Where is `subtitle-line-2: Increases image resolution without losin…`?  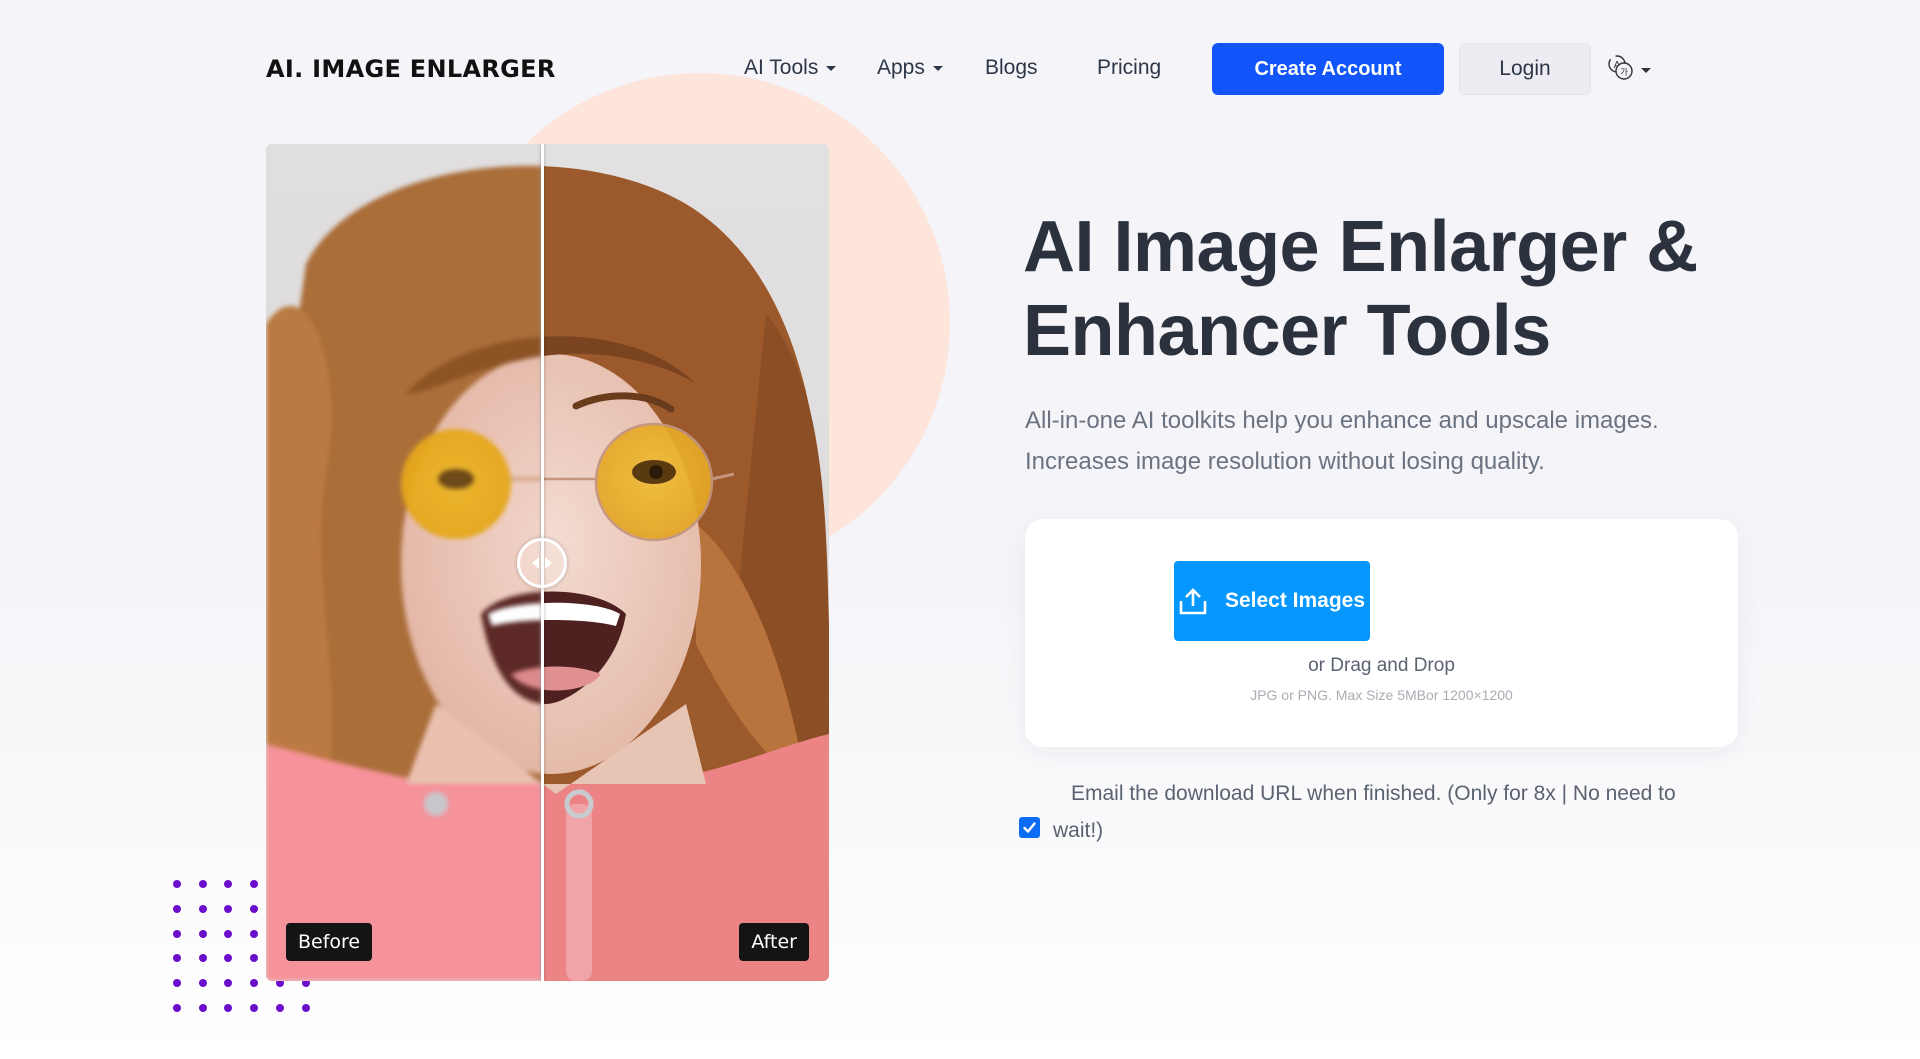
subtitle-line-2: Increases image resolution without losin… is located at coordinates (1285, 461).